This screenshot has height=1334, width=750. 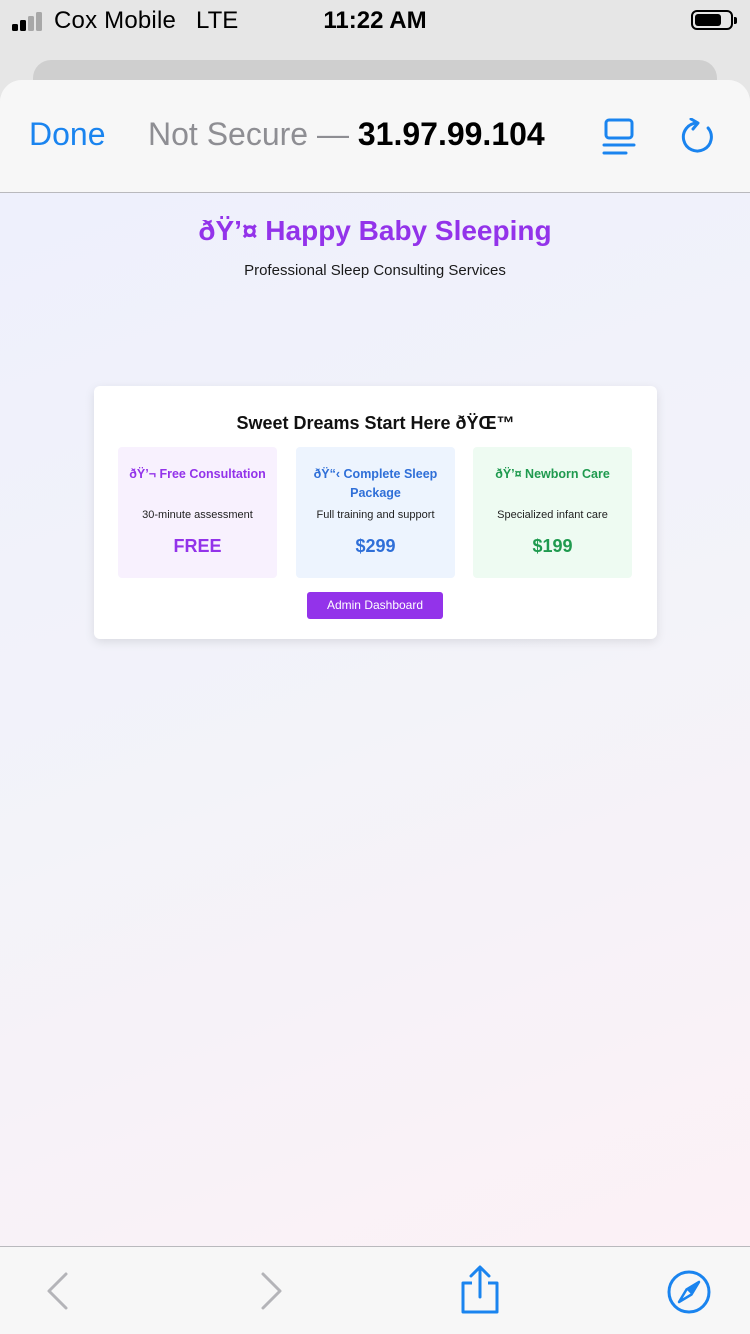 What do you see at coordinates (248, 134) in the screenshot?
I see `security-label: Not Secure —` at bounding box center [248, 134].